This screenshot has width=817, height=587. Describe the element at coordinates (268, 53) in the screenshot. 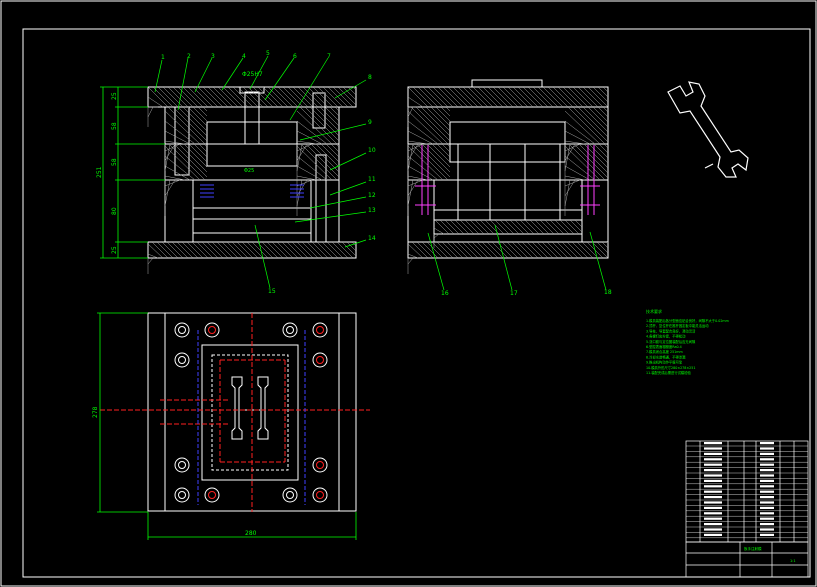

I see `balloon-5: 5` at that location.